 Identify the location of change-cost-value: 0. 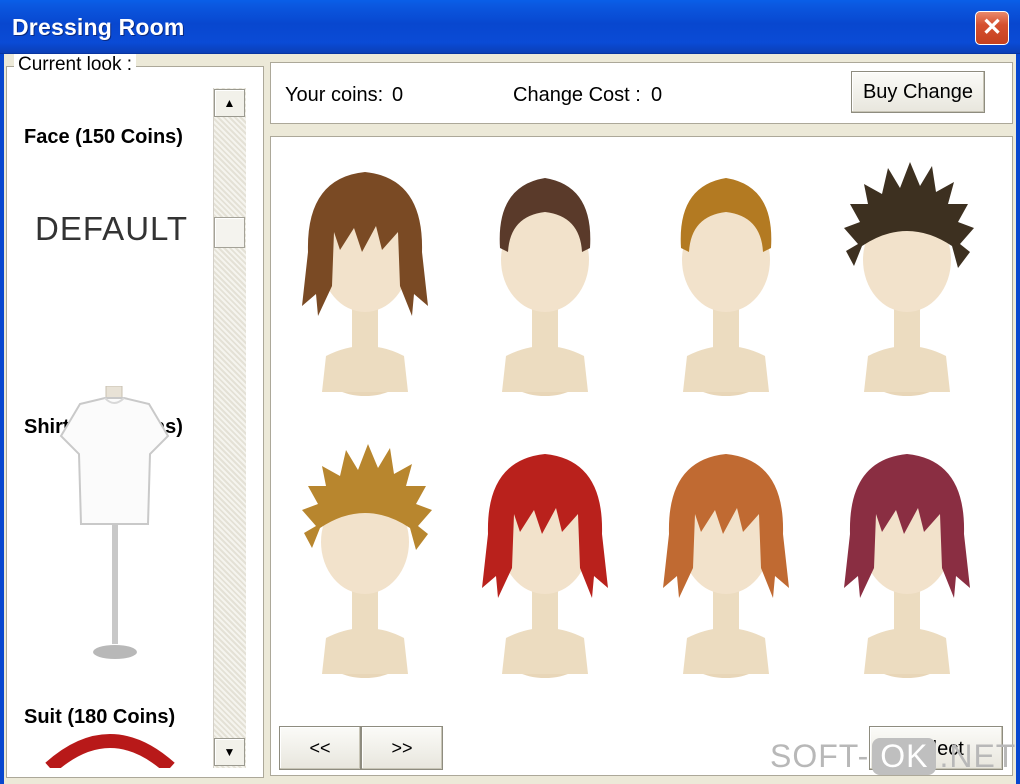
(657, 95).